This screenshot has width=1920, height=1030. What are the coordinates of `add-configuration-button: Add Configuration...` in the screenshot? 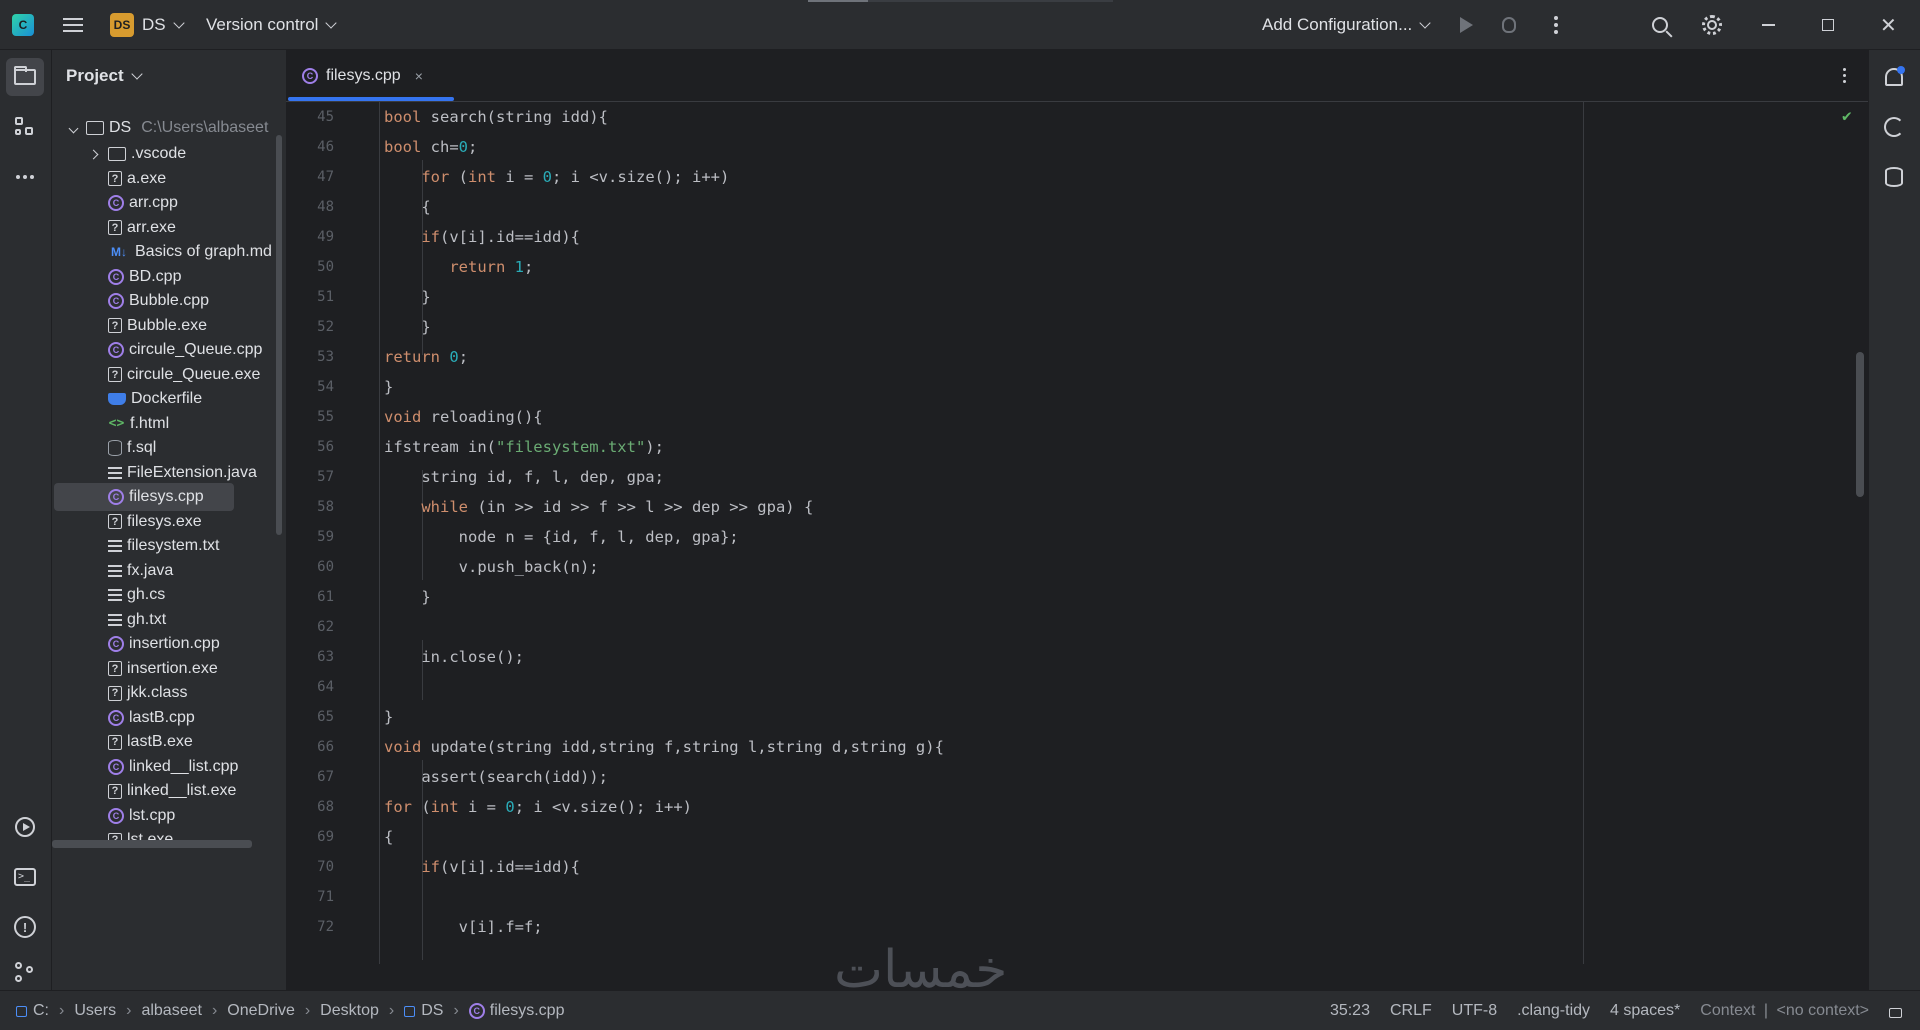 It's located at (1346, 25).